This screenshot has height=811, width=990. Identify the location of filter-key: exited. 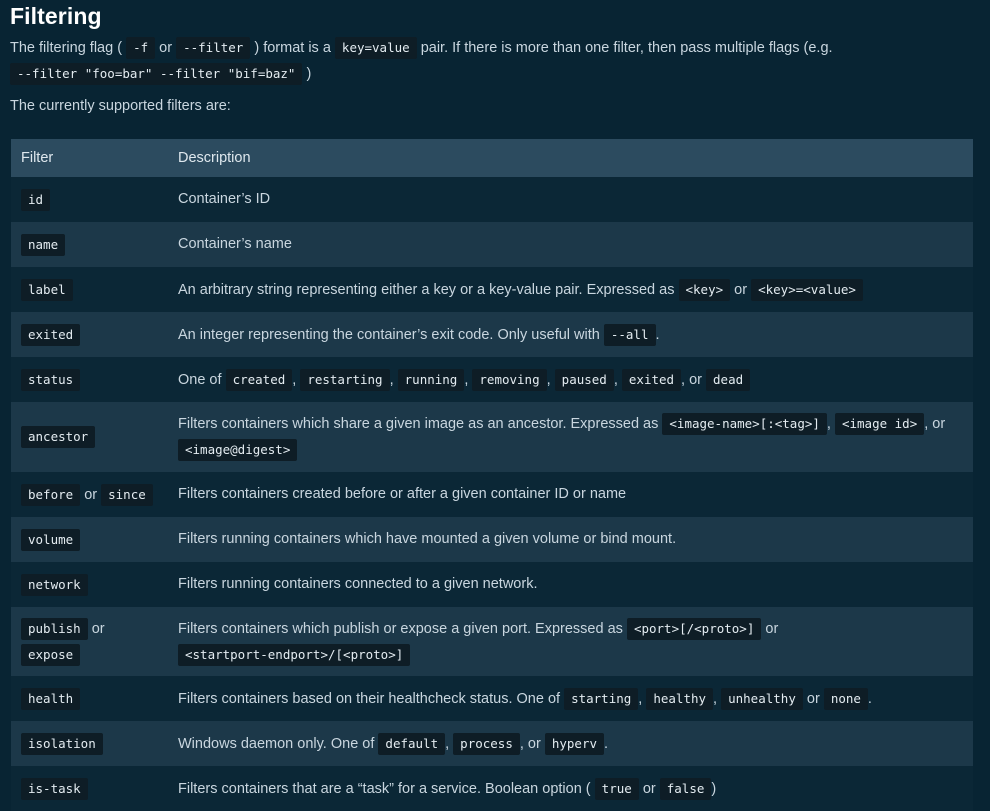
(51, 334).